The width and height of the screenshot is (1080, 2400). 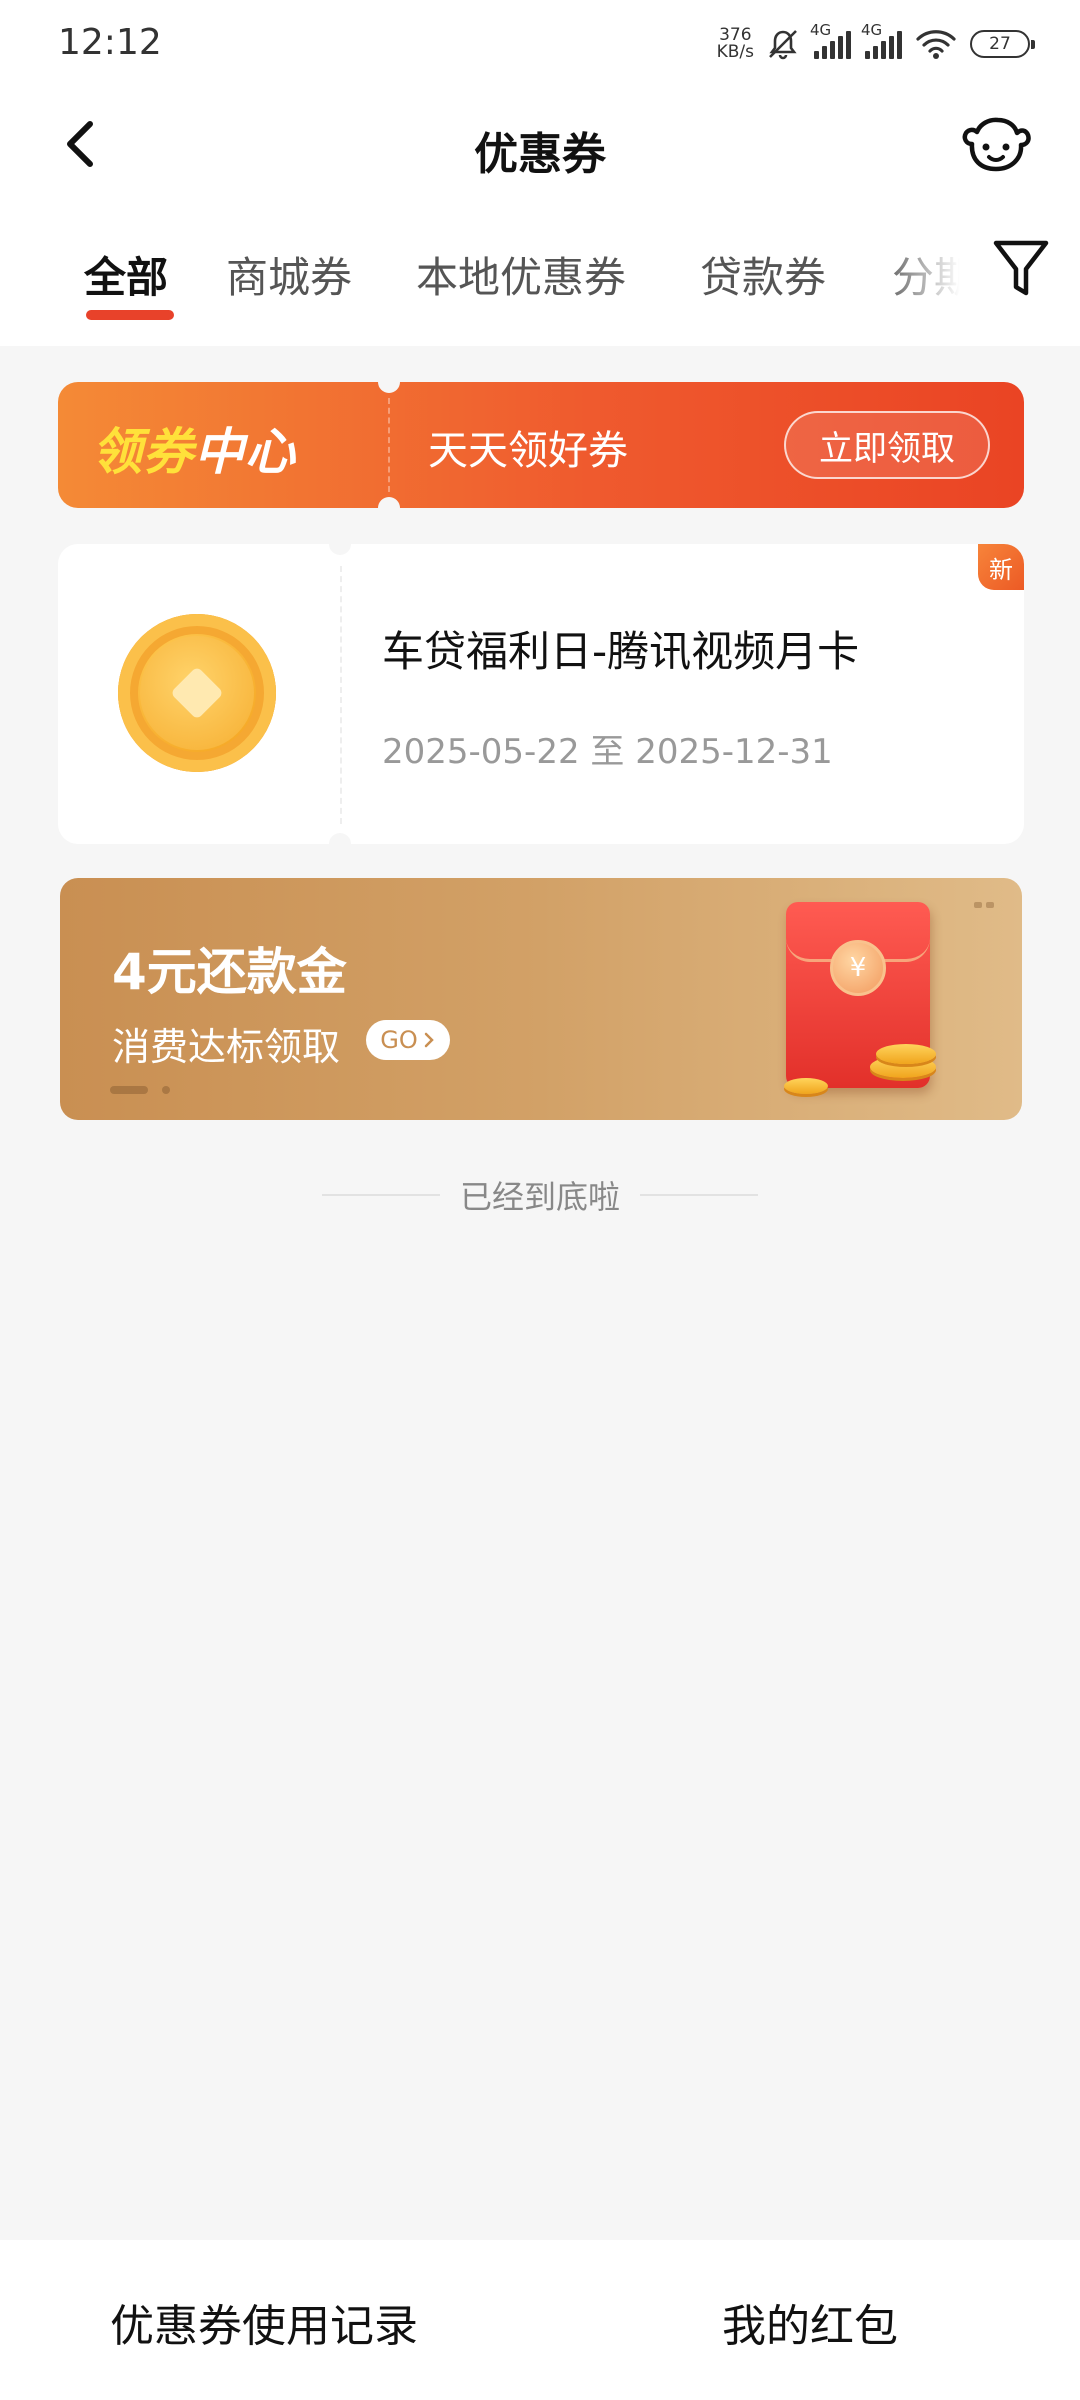 What do you see at coordinates (858, 968) in the screenshot?
I see `envelope-seal: ¥` at bounding box center [858, 968].